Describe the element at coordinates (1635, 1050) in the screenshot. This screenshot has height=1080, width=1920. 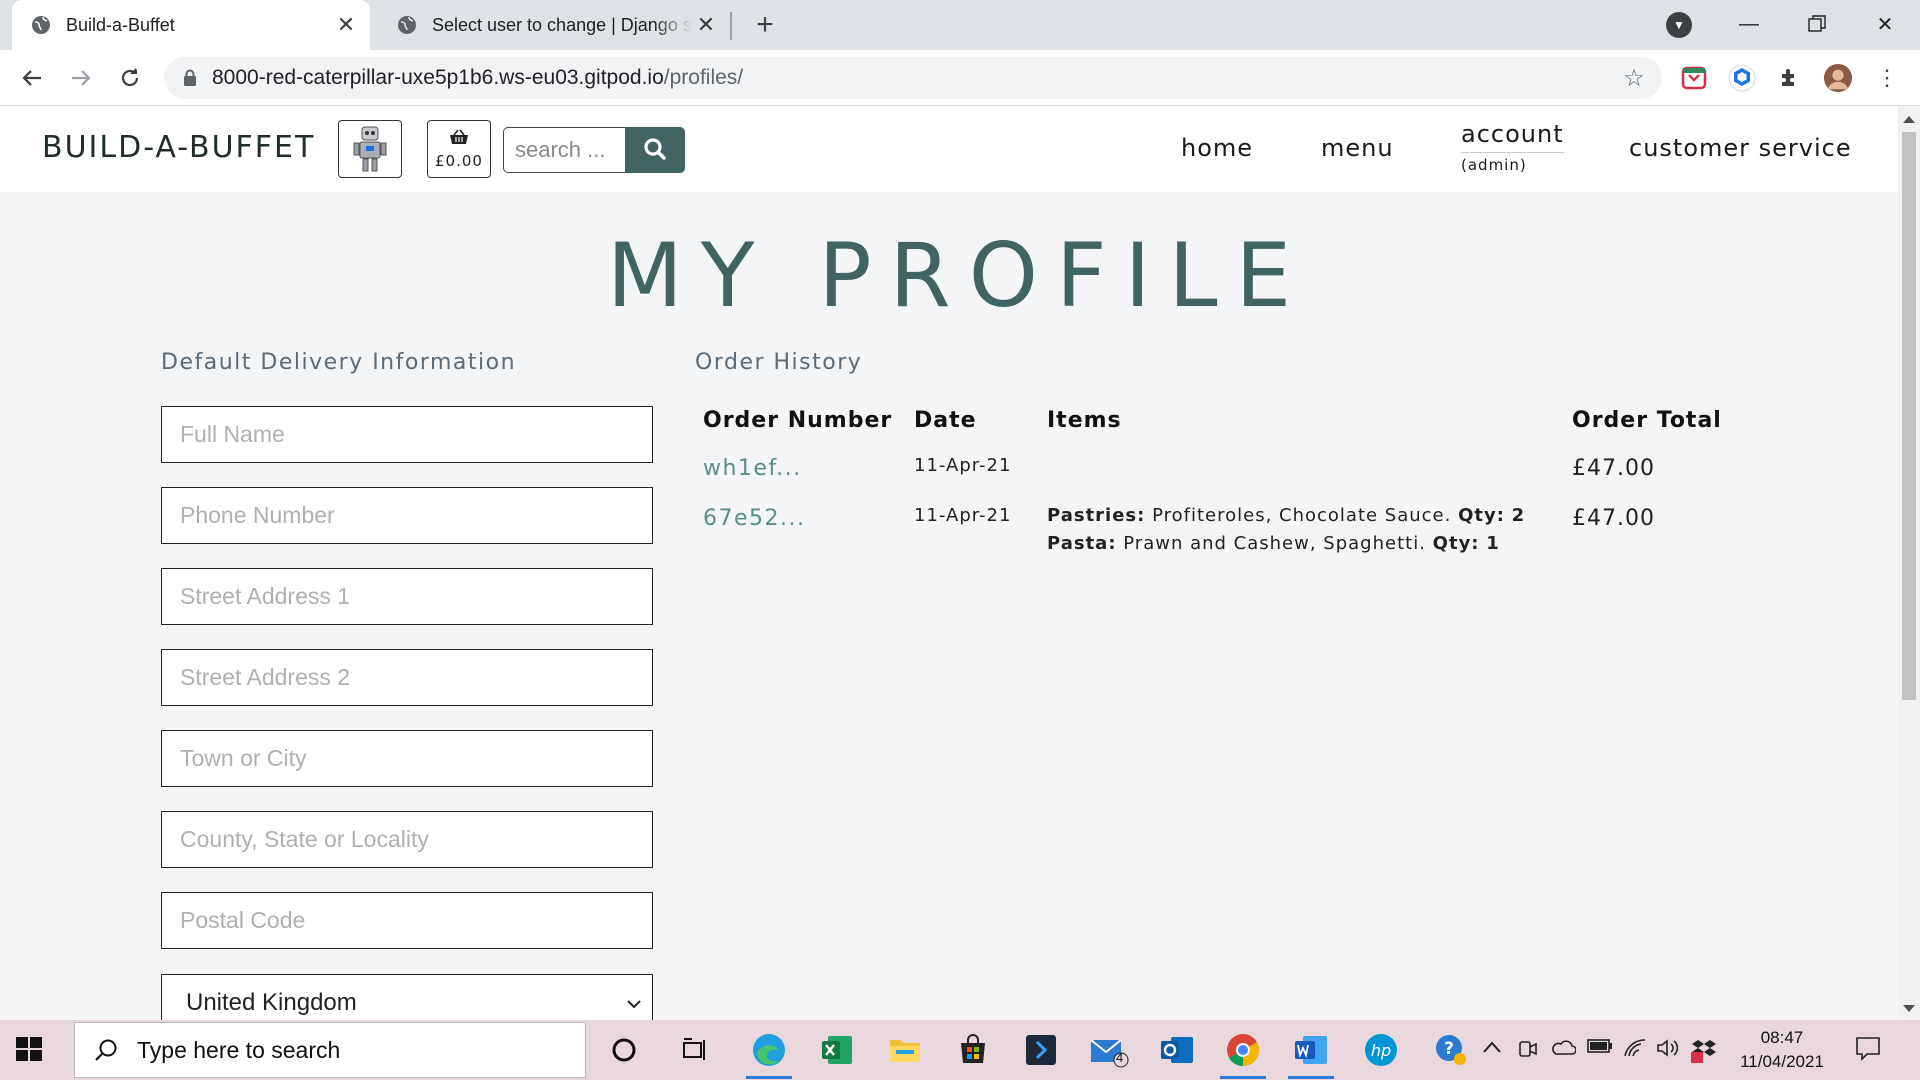
I see `wifi-icon` at that location.